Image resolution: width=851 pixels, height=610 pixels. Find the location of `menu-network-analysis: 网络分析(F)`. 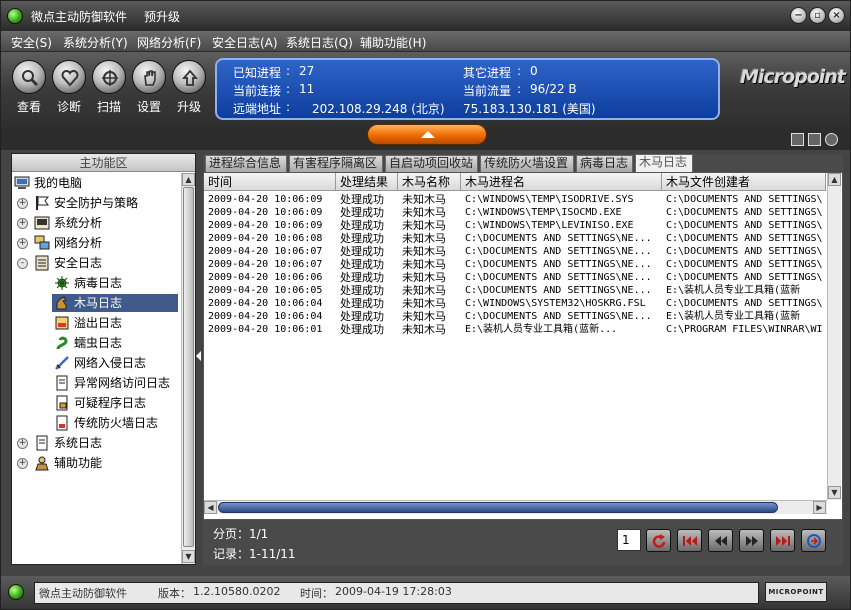

menu-network-analysis: 网络分析(F) is located at coordinates (169, 42).